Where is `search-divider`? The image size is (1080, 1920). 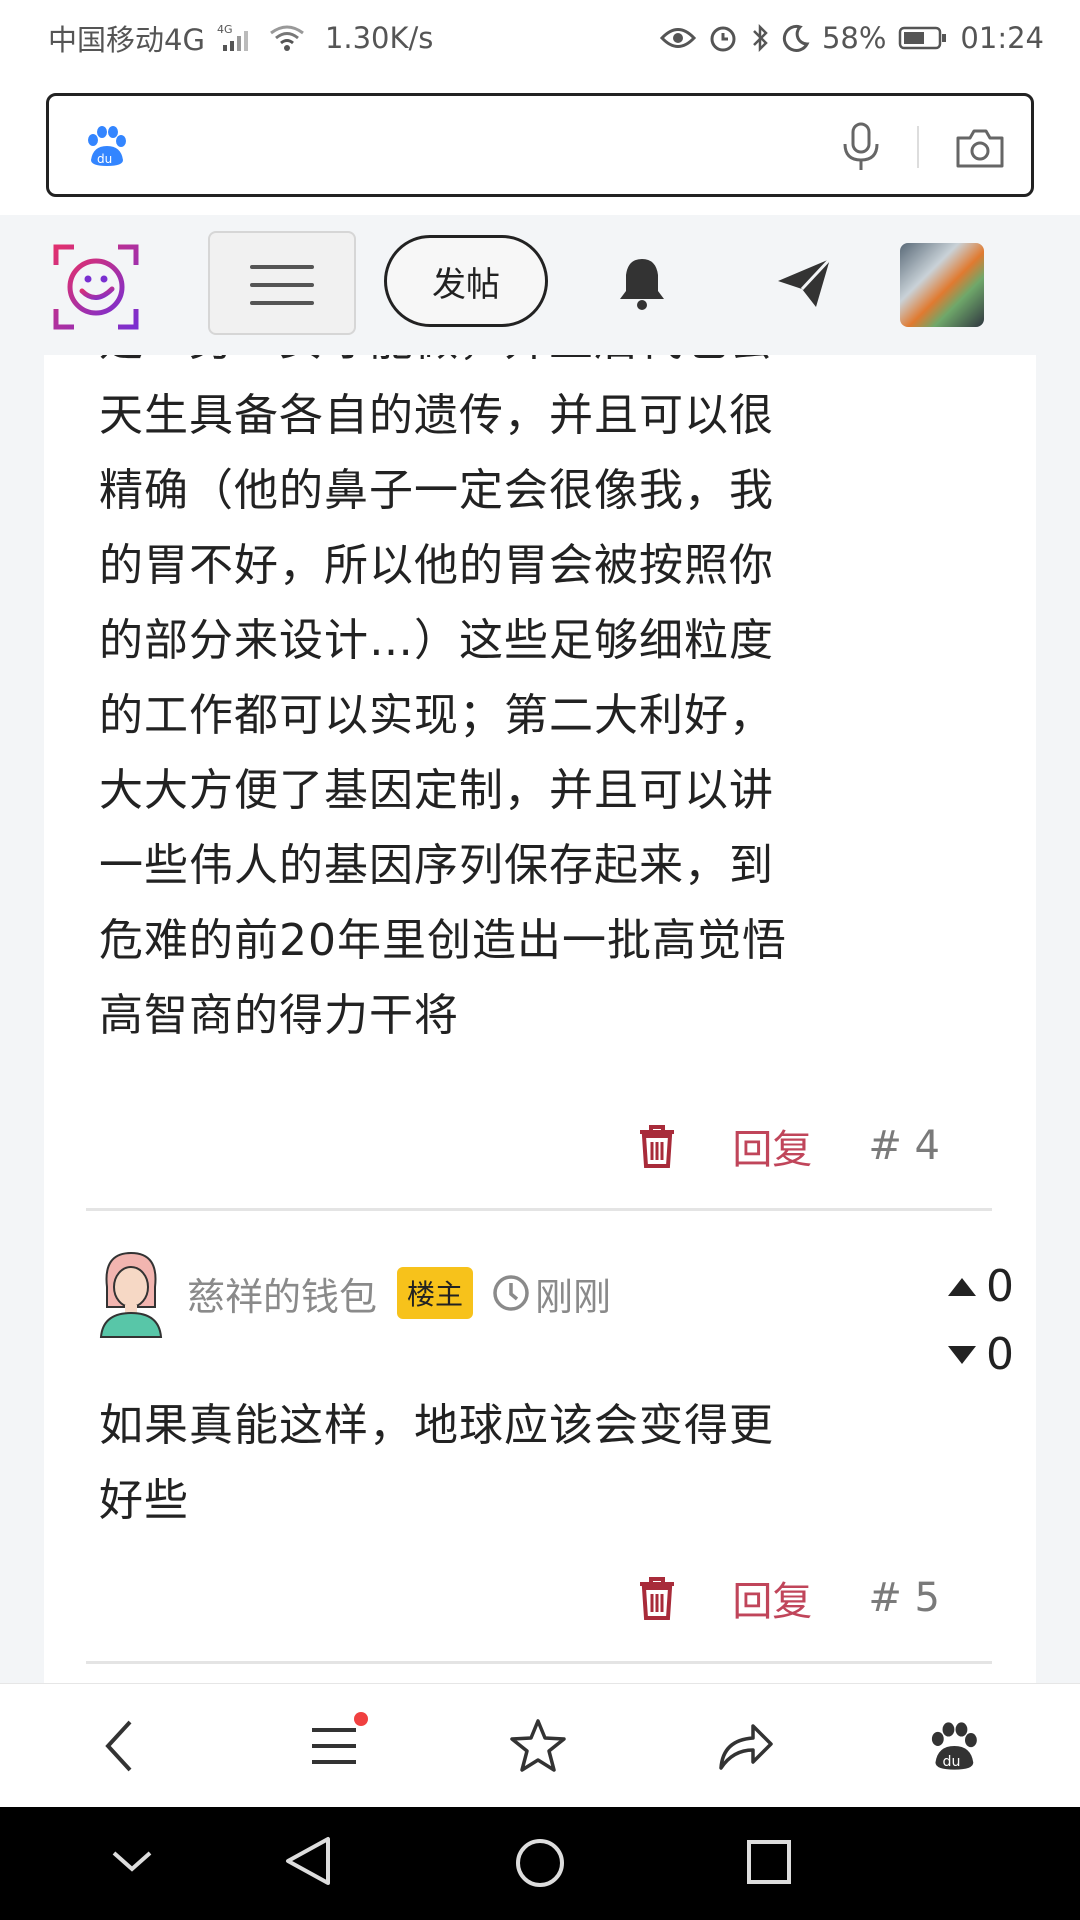 search-divider is located at coordinates (918, 147).